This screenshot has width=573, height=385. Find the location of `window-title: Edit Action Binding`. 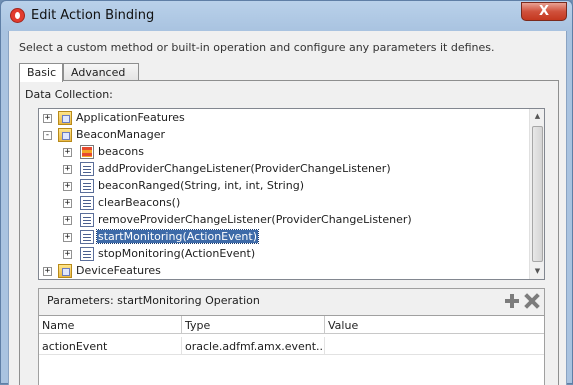

window-title: Edit Action Binding is located at coordinates (93, 15).